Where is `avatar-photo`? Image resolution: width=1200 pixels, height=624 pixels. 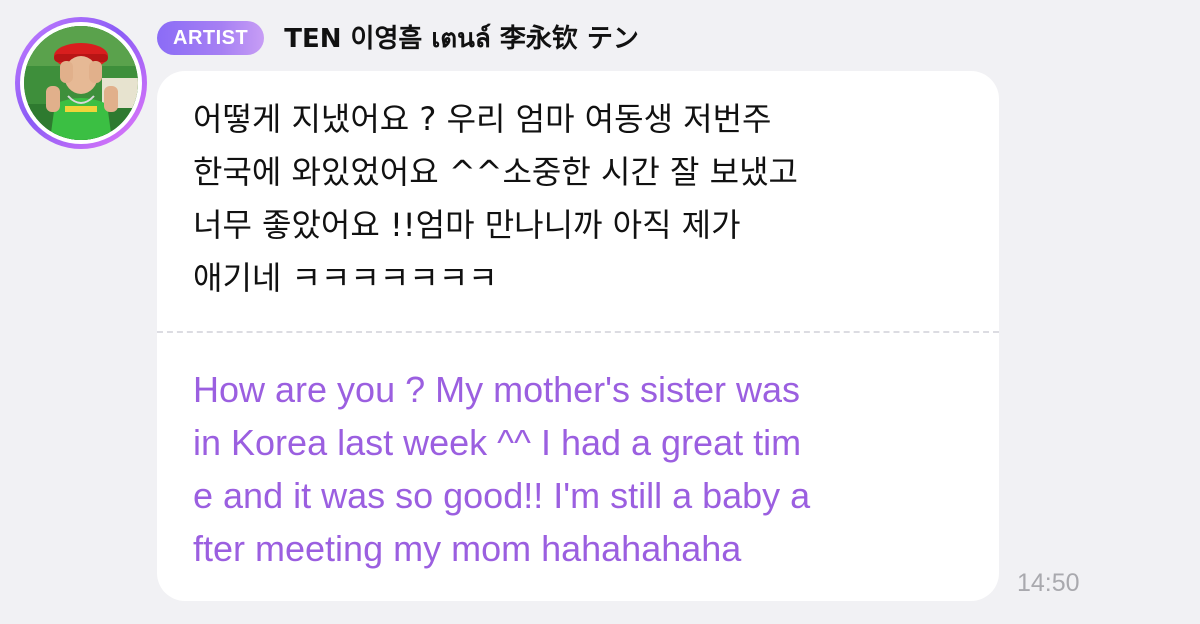
avatar-photo is located at coordinates (81, 83).